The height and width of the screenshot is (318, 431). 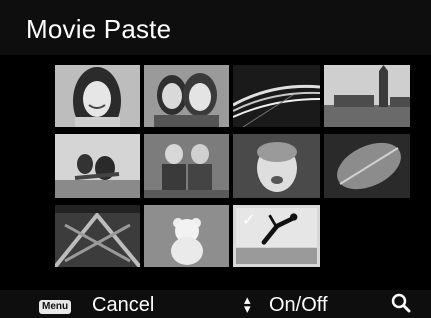 What do you see at coordinates (298, 305) in the screenshot?
I see `on-off-label: On/Off` at bounding box center [298, 305].